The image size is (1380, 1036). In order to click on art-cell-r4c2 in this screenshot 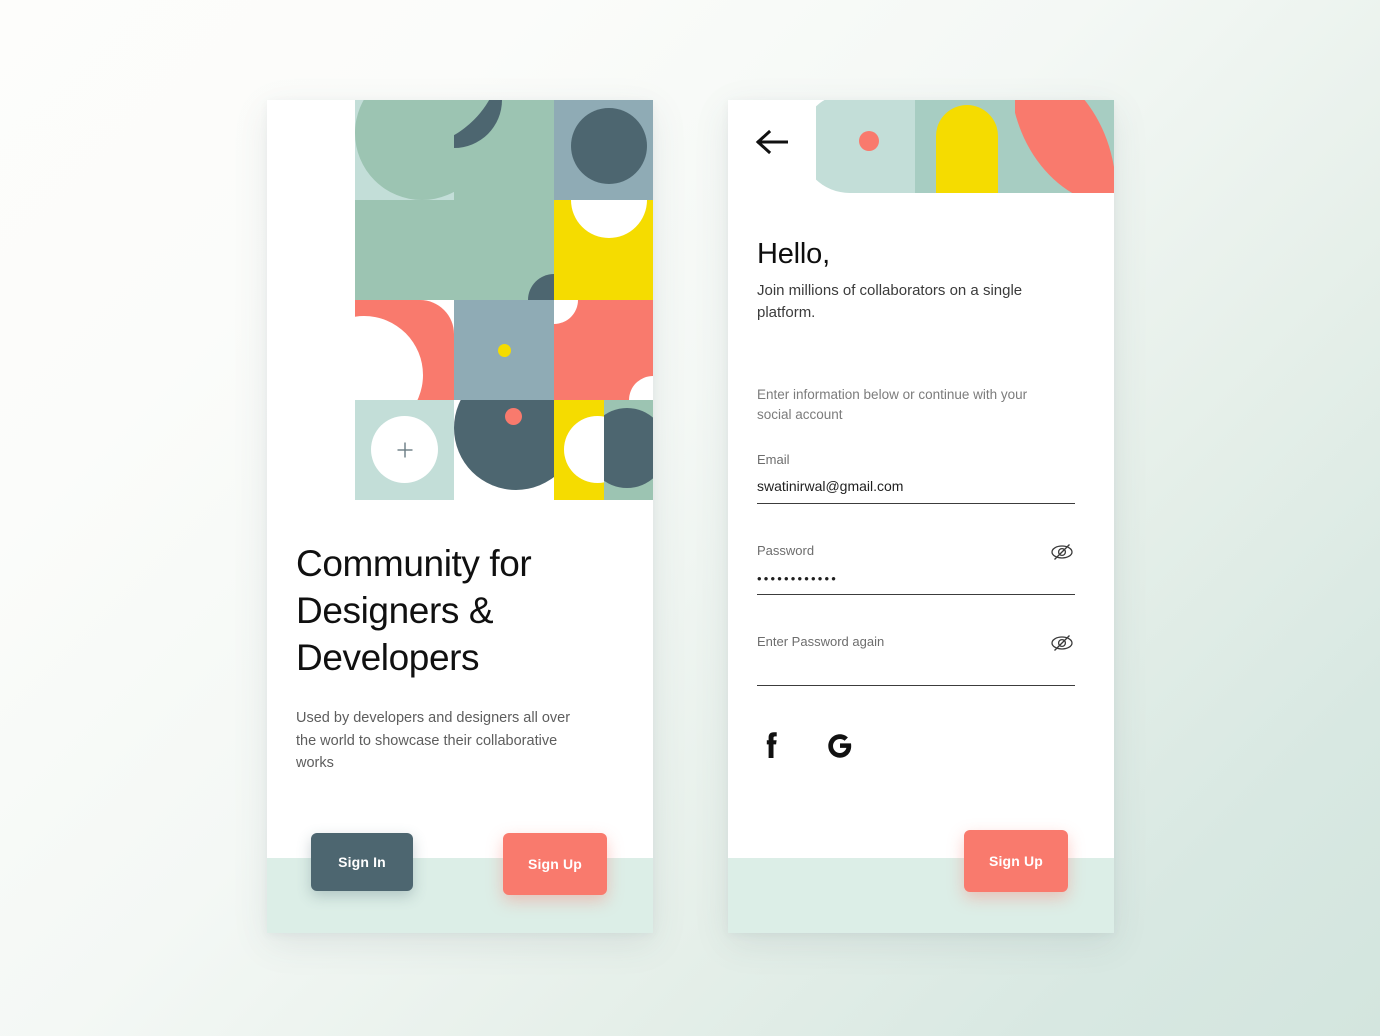, I will do `click(504, 450)`.